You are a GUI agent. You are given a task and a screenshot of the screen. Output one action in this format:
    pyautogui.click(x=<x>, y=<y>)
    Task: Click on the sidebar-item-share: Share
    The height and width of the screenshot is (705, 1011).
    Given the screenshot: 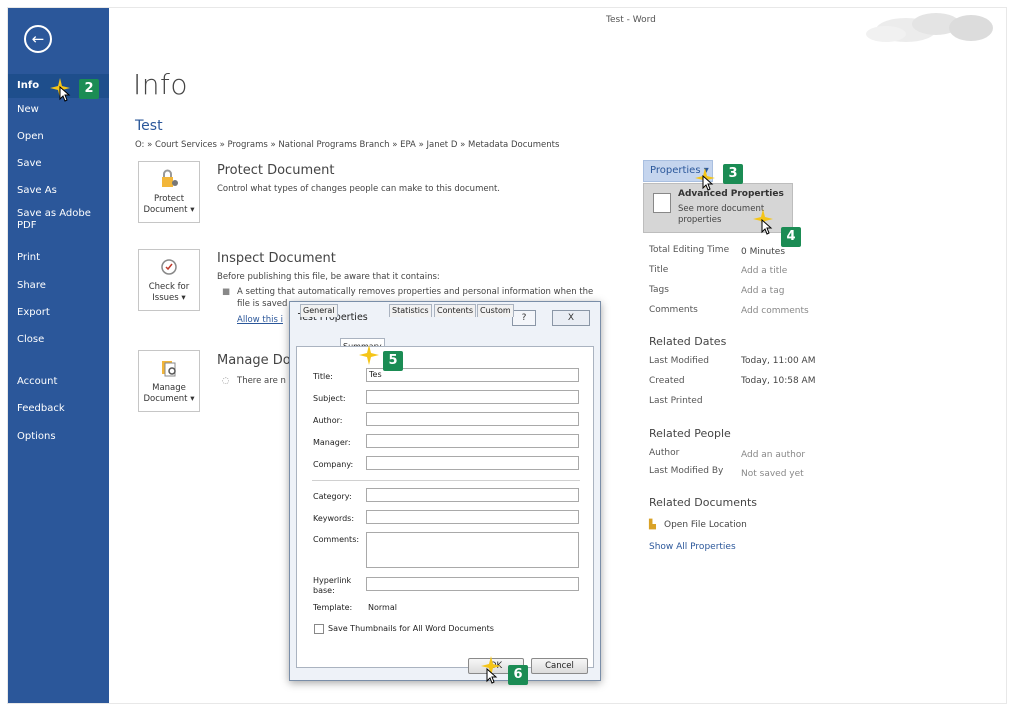 What is the action you would take?
    pyautogui.click(x=58, y=286)
    